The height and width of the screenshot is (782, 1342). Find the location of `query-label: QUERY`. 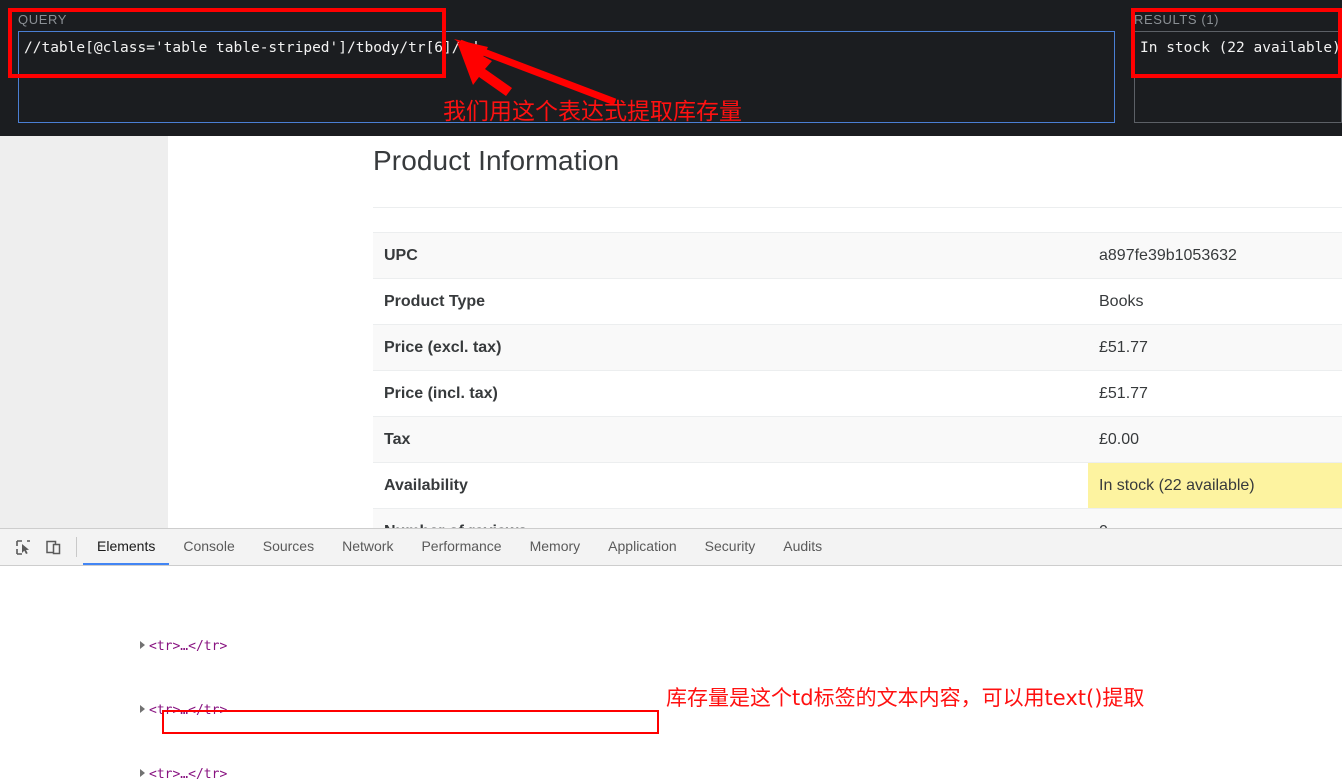

query-label: QUERY is located at coordinates (42, 19).